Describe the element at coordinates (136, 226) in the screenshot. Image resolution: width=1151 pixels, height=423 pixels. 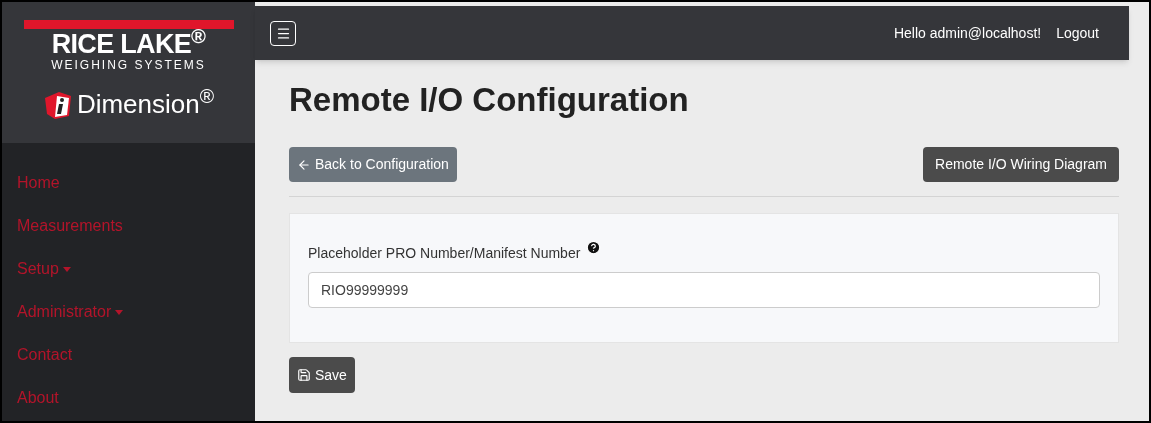
I see `nav-link: Measurements` at that location.